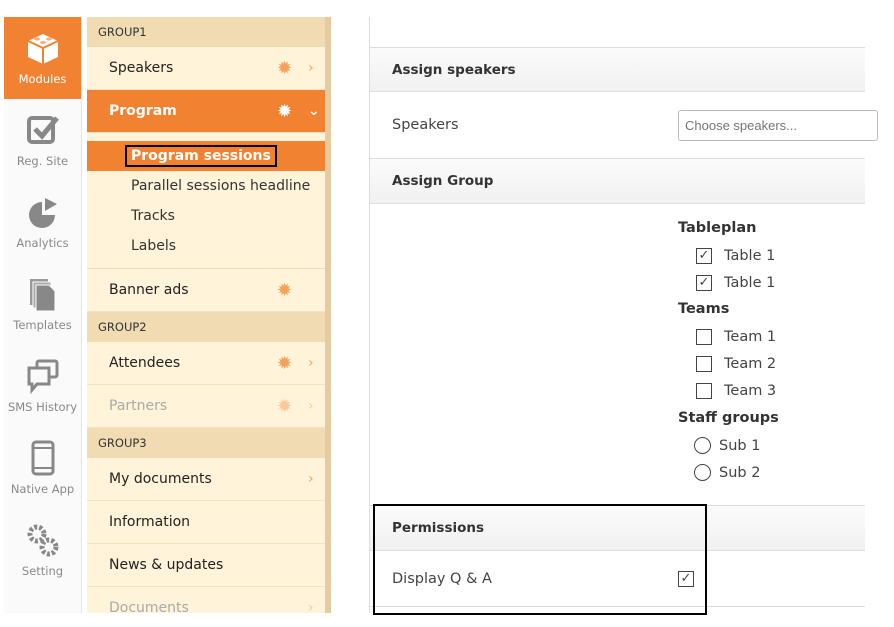  I want to click on rail-label: SMS History, so click(42, 407).